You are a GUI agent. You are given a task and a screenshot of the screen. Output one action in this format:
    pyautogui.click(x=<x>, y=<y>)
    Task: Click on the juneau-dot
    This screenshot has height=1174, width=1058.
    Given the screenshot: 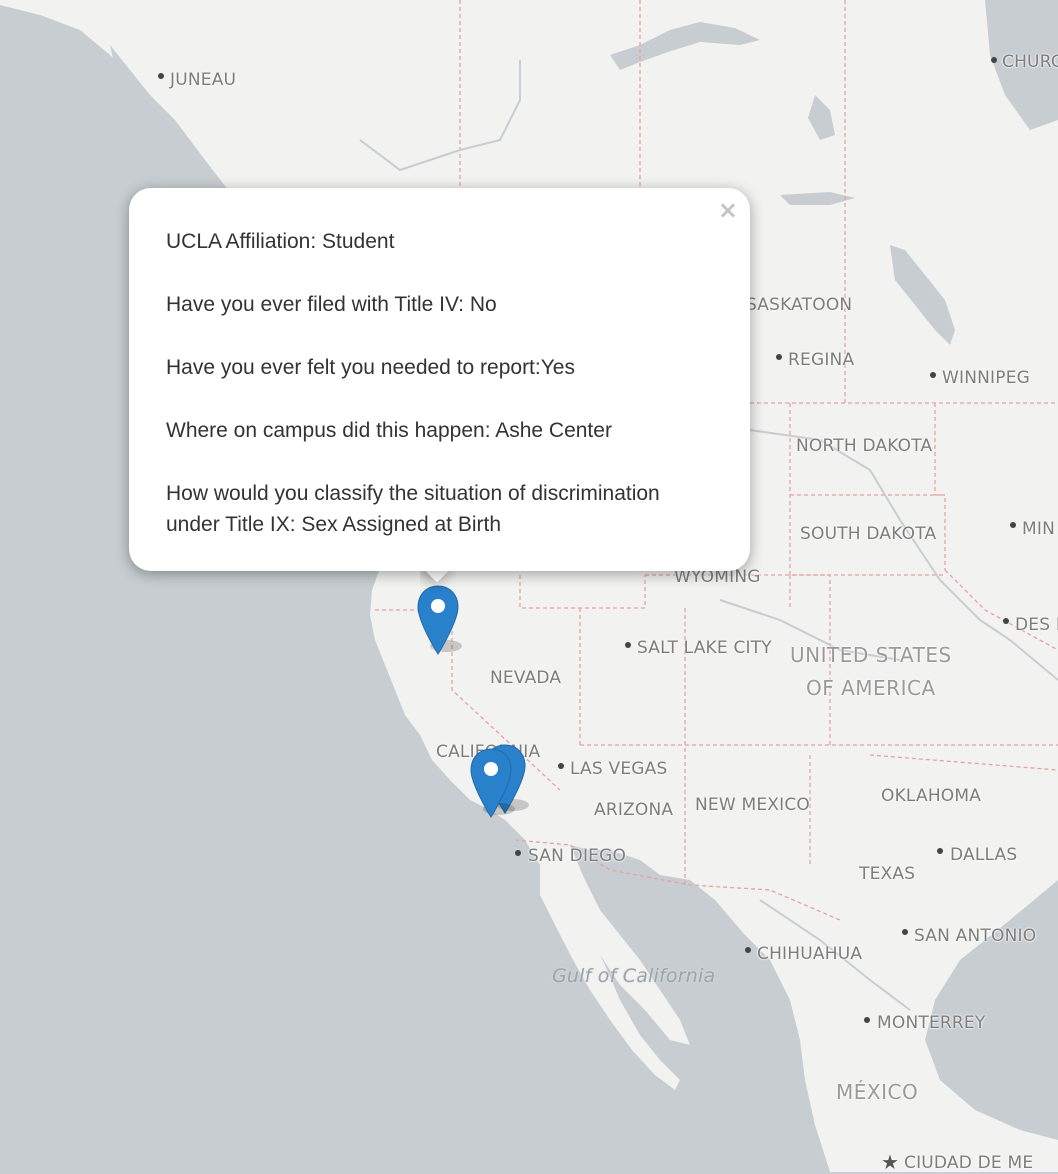 What is the action you would take?
    pyautogui.click(x=161, y=76)
    